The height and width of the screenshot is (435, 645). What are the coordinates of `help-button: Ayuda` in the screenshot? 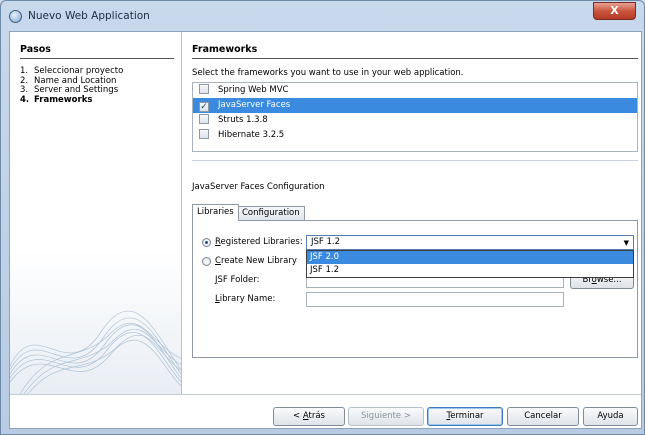 It's located at (610, 416).